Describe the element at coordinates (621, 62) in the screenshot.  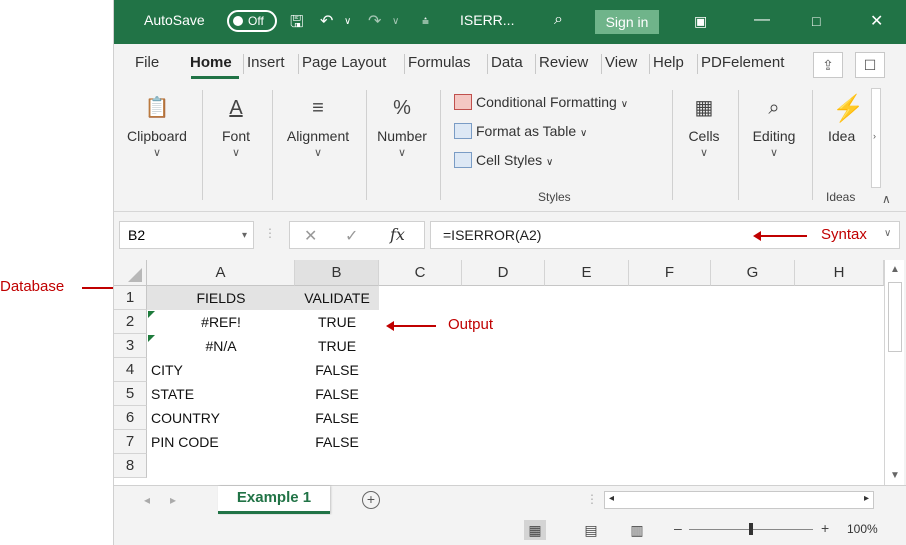
I see `tab-view: View` at that location.